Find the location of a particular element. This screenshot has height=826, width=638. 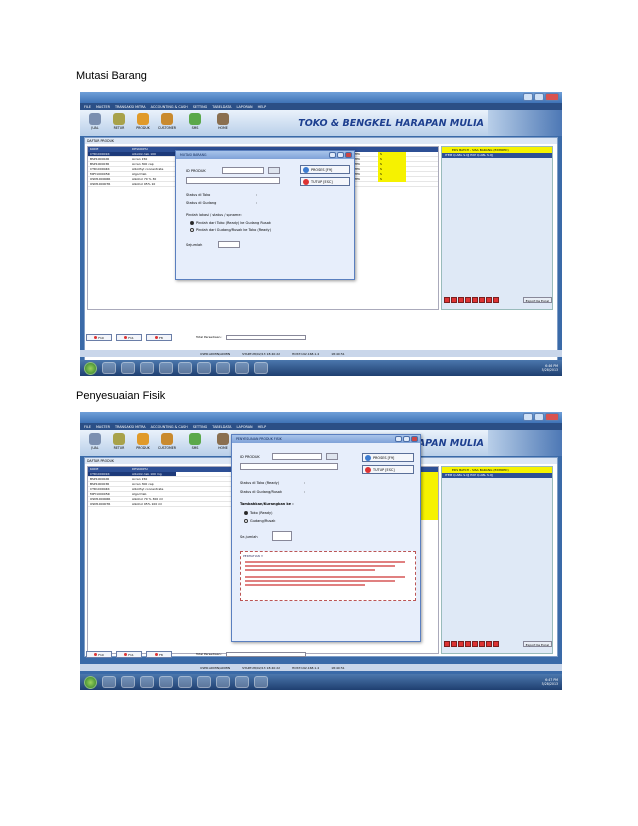

option-gudang-ke-toko-radio is located at coordinates (192, 230).